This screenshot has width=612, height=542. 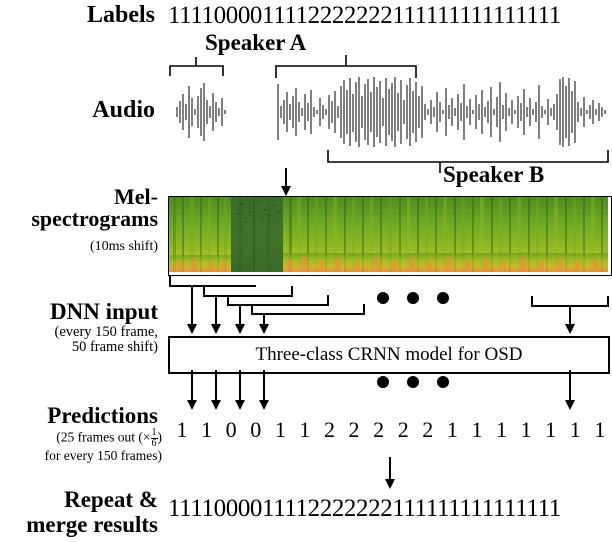 I want to click on audio-waveform, so click(x=391, y=112).